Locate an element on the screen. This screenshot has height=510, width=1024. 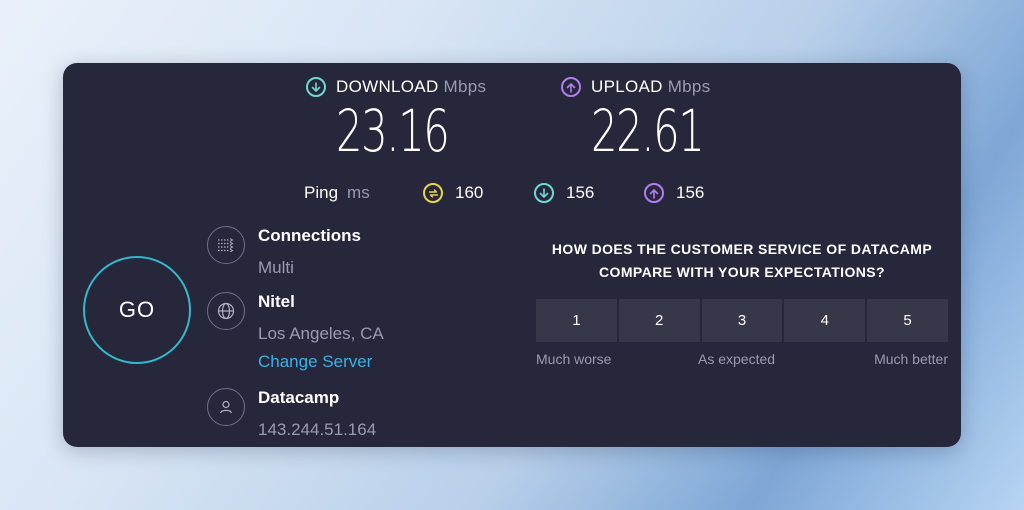
rating-label-low: Much worse is located at coordinates (574, 359).